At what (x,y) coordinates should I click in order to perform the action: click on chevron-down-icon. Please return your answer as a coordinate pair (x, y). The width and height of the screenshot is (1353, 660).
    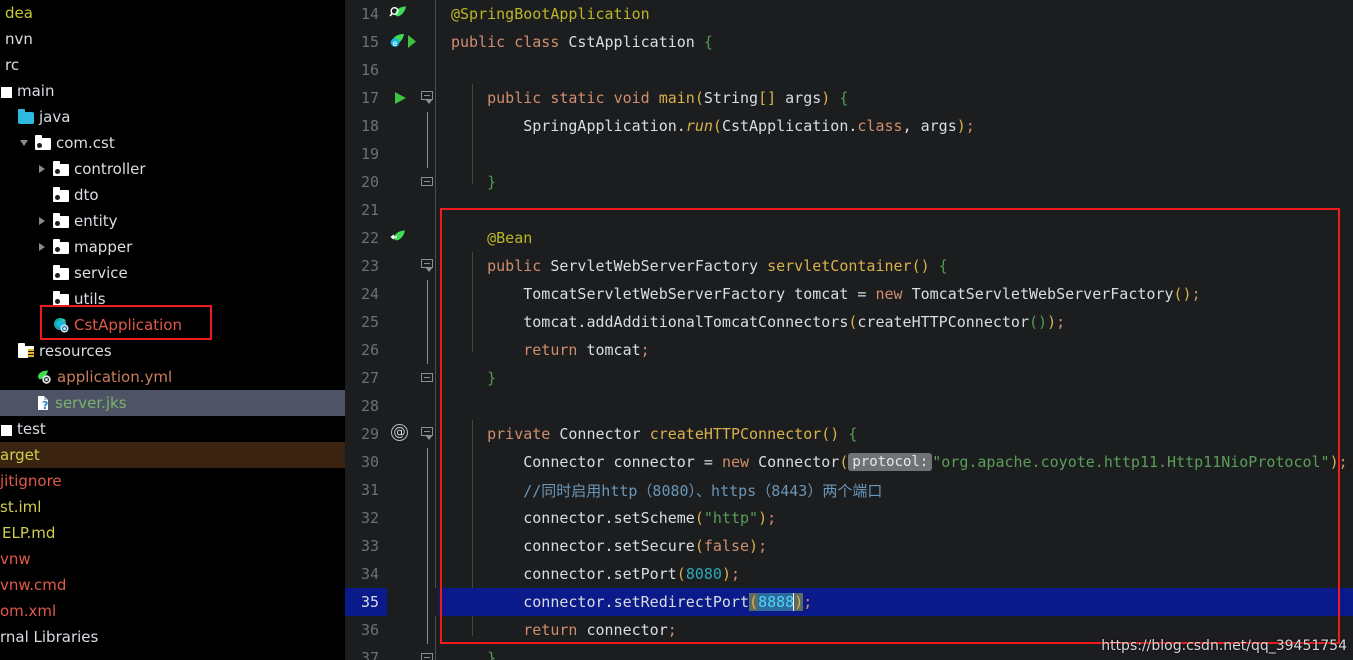
    Looking at the image, I should click on (25, 143).